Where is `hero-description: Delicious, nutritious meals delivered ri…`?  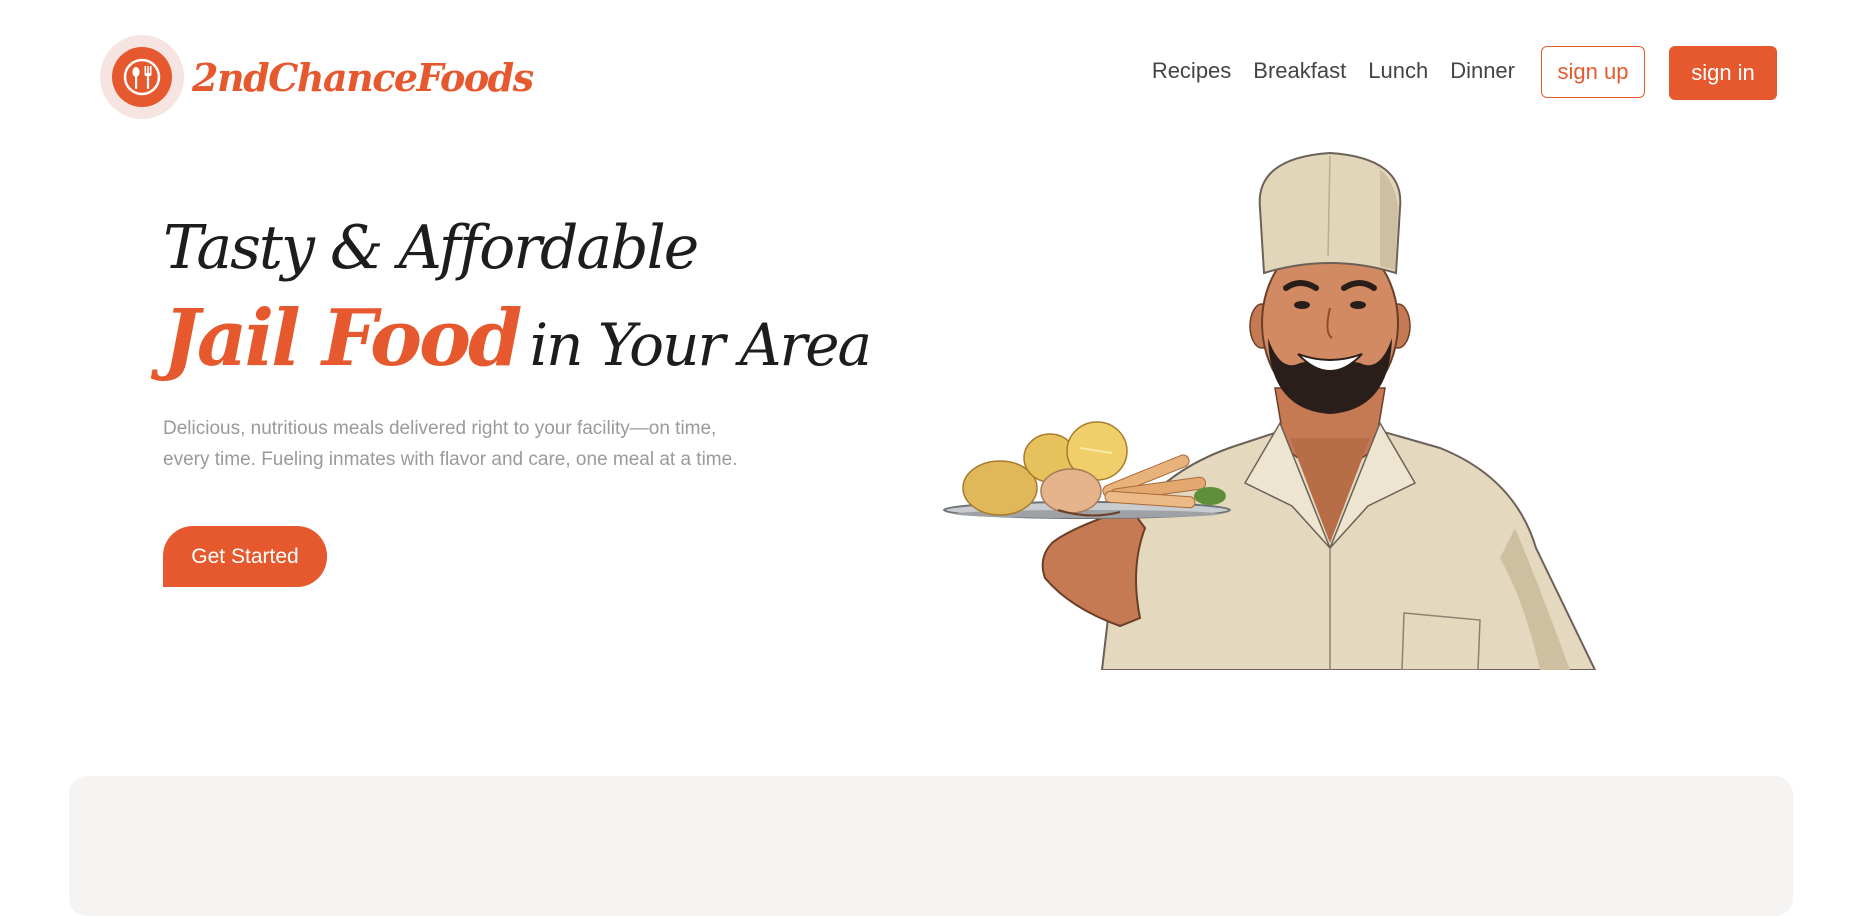 hero-description: Delicious, nutritious meals delivered ri… is located at coordinates (450, 444).